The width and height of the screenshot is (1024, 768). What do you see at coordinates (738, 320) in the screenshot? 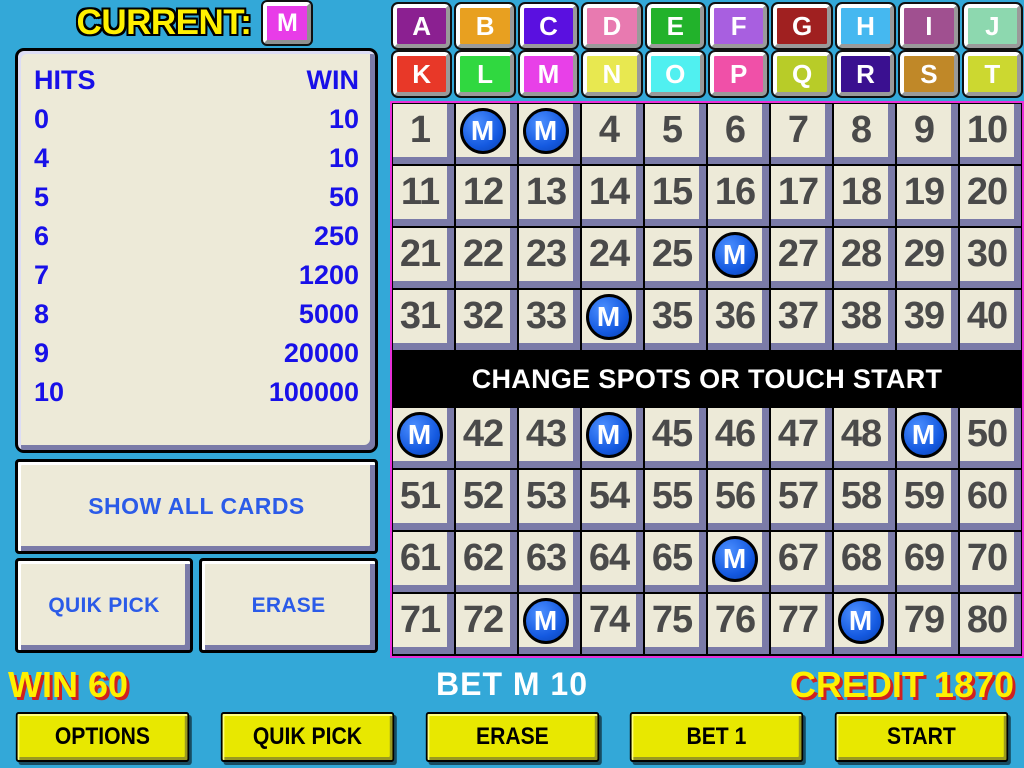
I see `number-spot-36: 36` at bounding box center [738, 320].